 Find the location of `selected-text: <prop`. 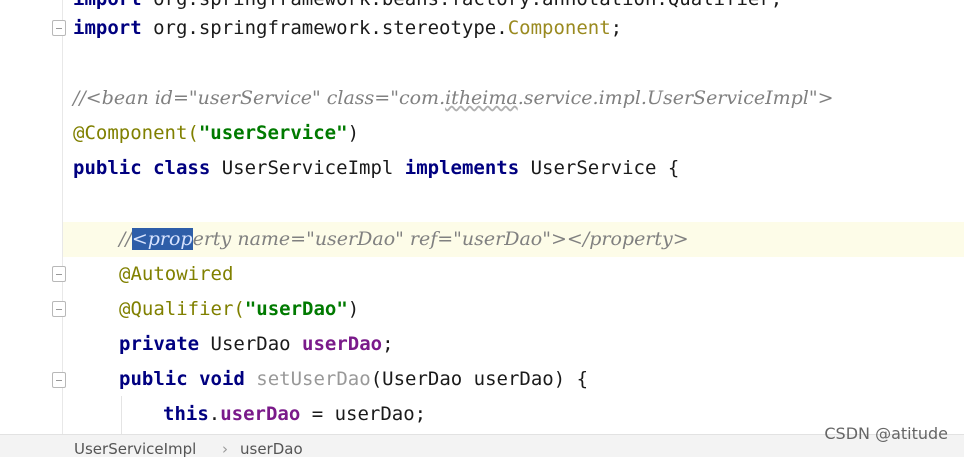

selected-text: <prop is located at coordinates (162, 239).